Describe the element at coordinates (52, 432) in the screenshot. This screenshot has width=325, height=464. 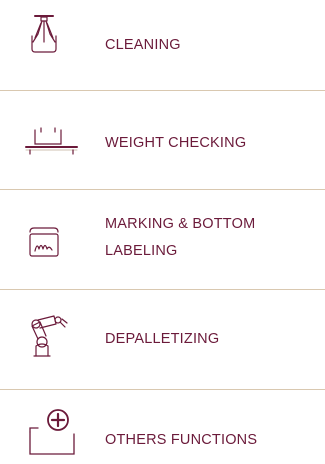
I see `plus-circle-icon` at that location.